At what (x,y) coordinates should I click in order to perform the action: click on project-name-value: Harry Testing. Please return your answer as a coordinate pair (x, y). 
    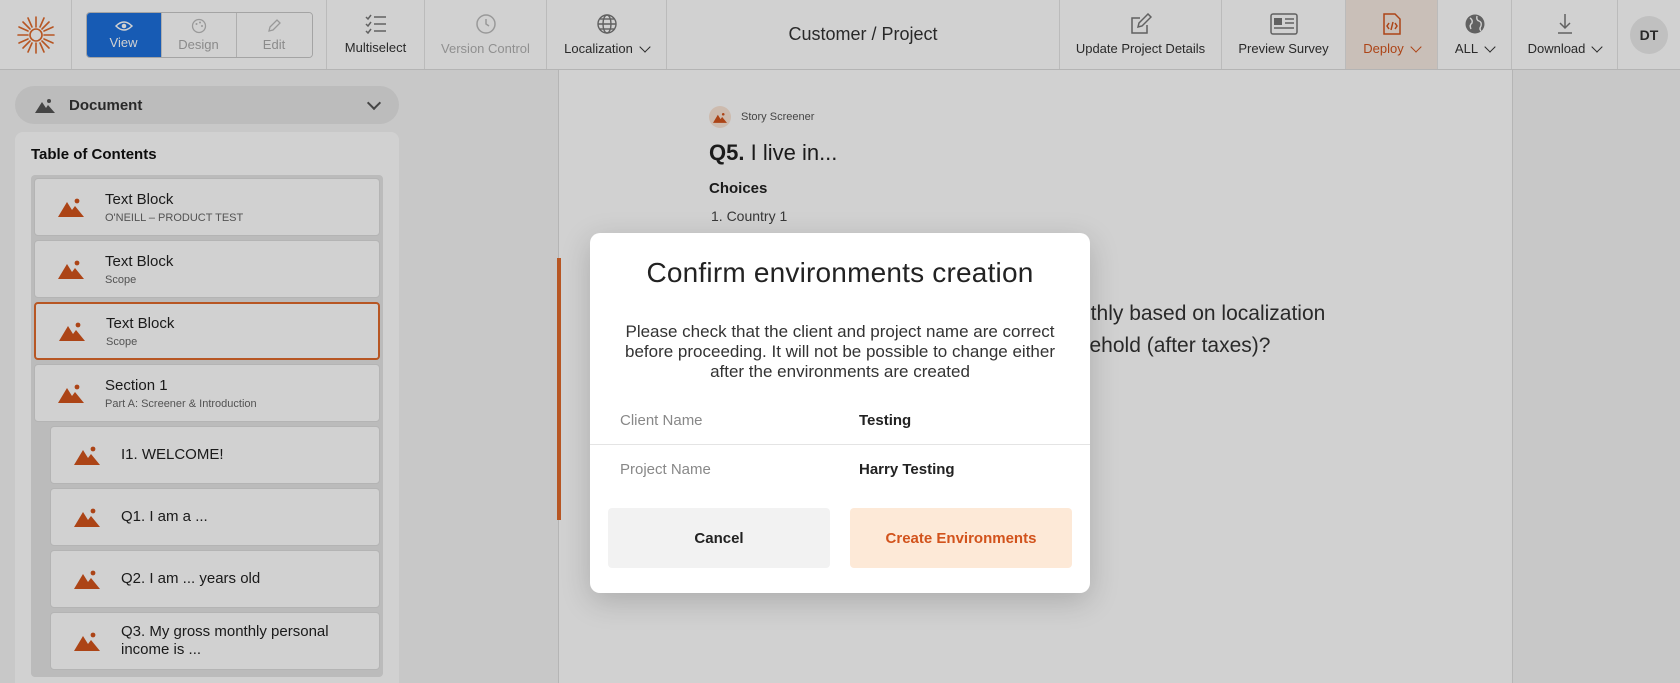
    Looking at the image, I should click on (907, 469).